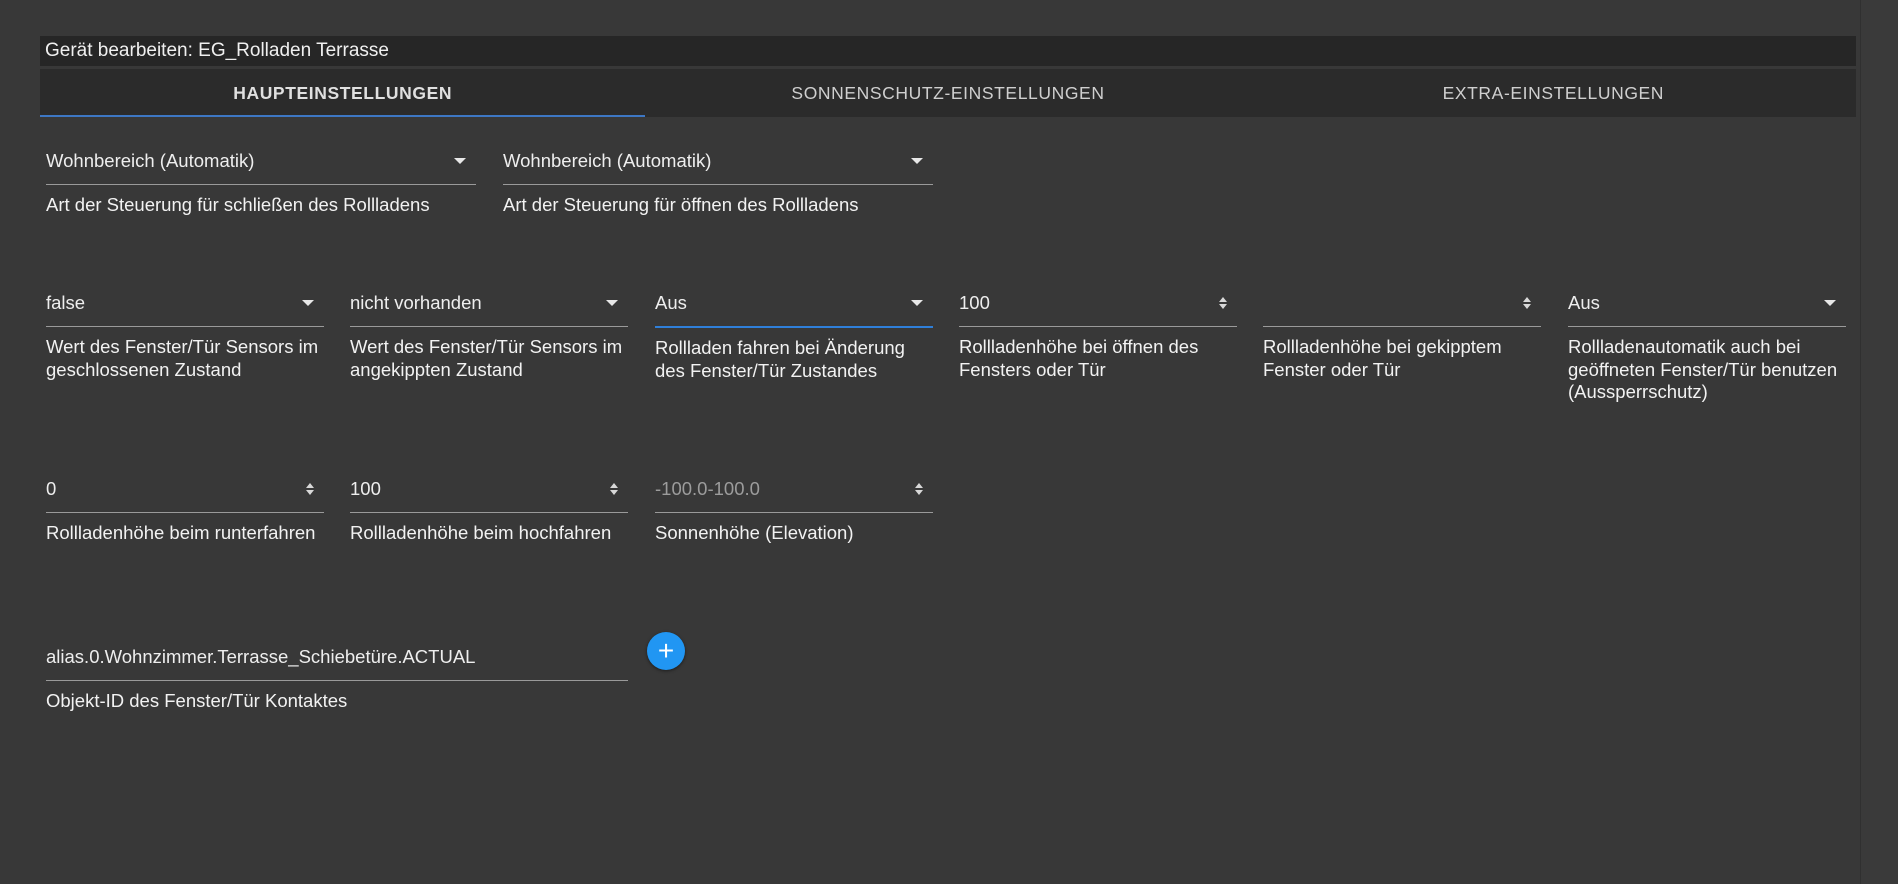 Image resolution: width=1898 pixels, height=884 pixels. What do you see at coordinates (1584, 302) in the screenshot?
I see `lockout-protection-value: Aus` at bounding box center [1584, 302].